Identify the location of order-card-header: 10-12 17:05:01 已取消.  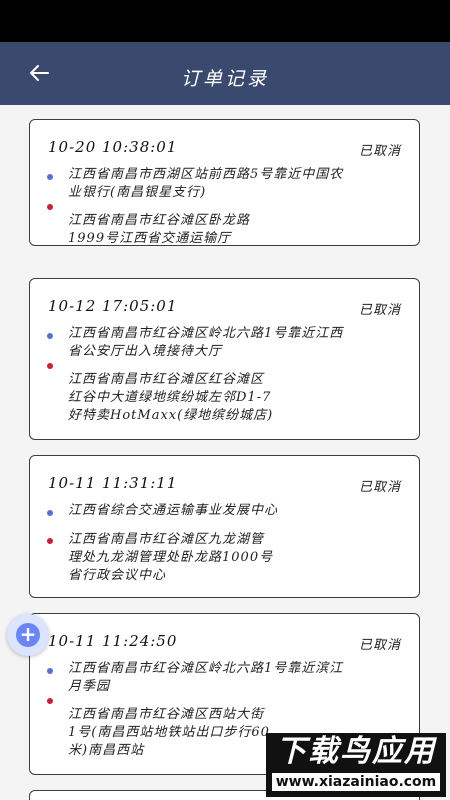
(224, 307).